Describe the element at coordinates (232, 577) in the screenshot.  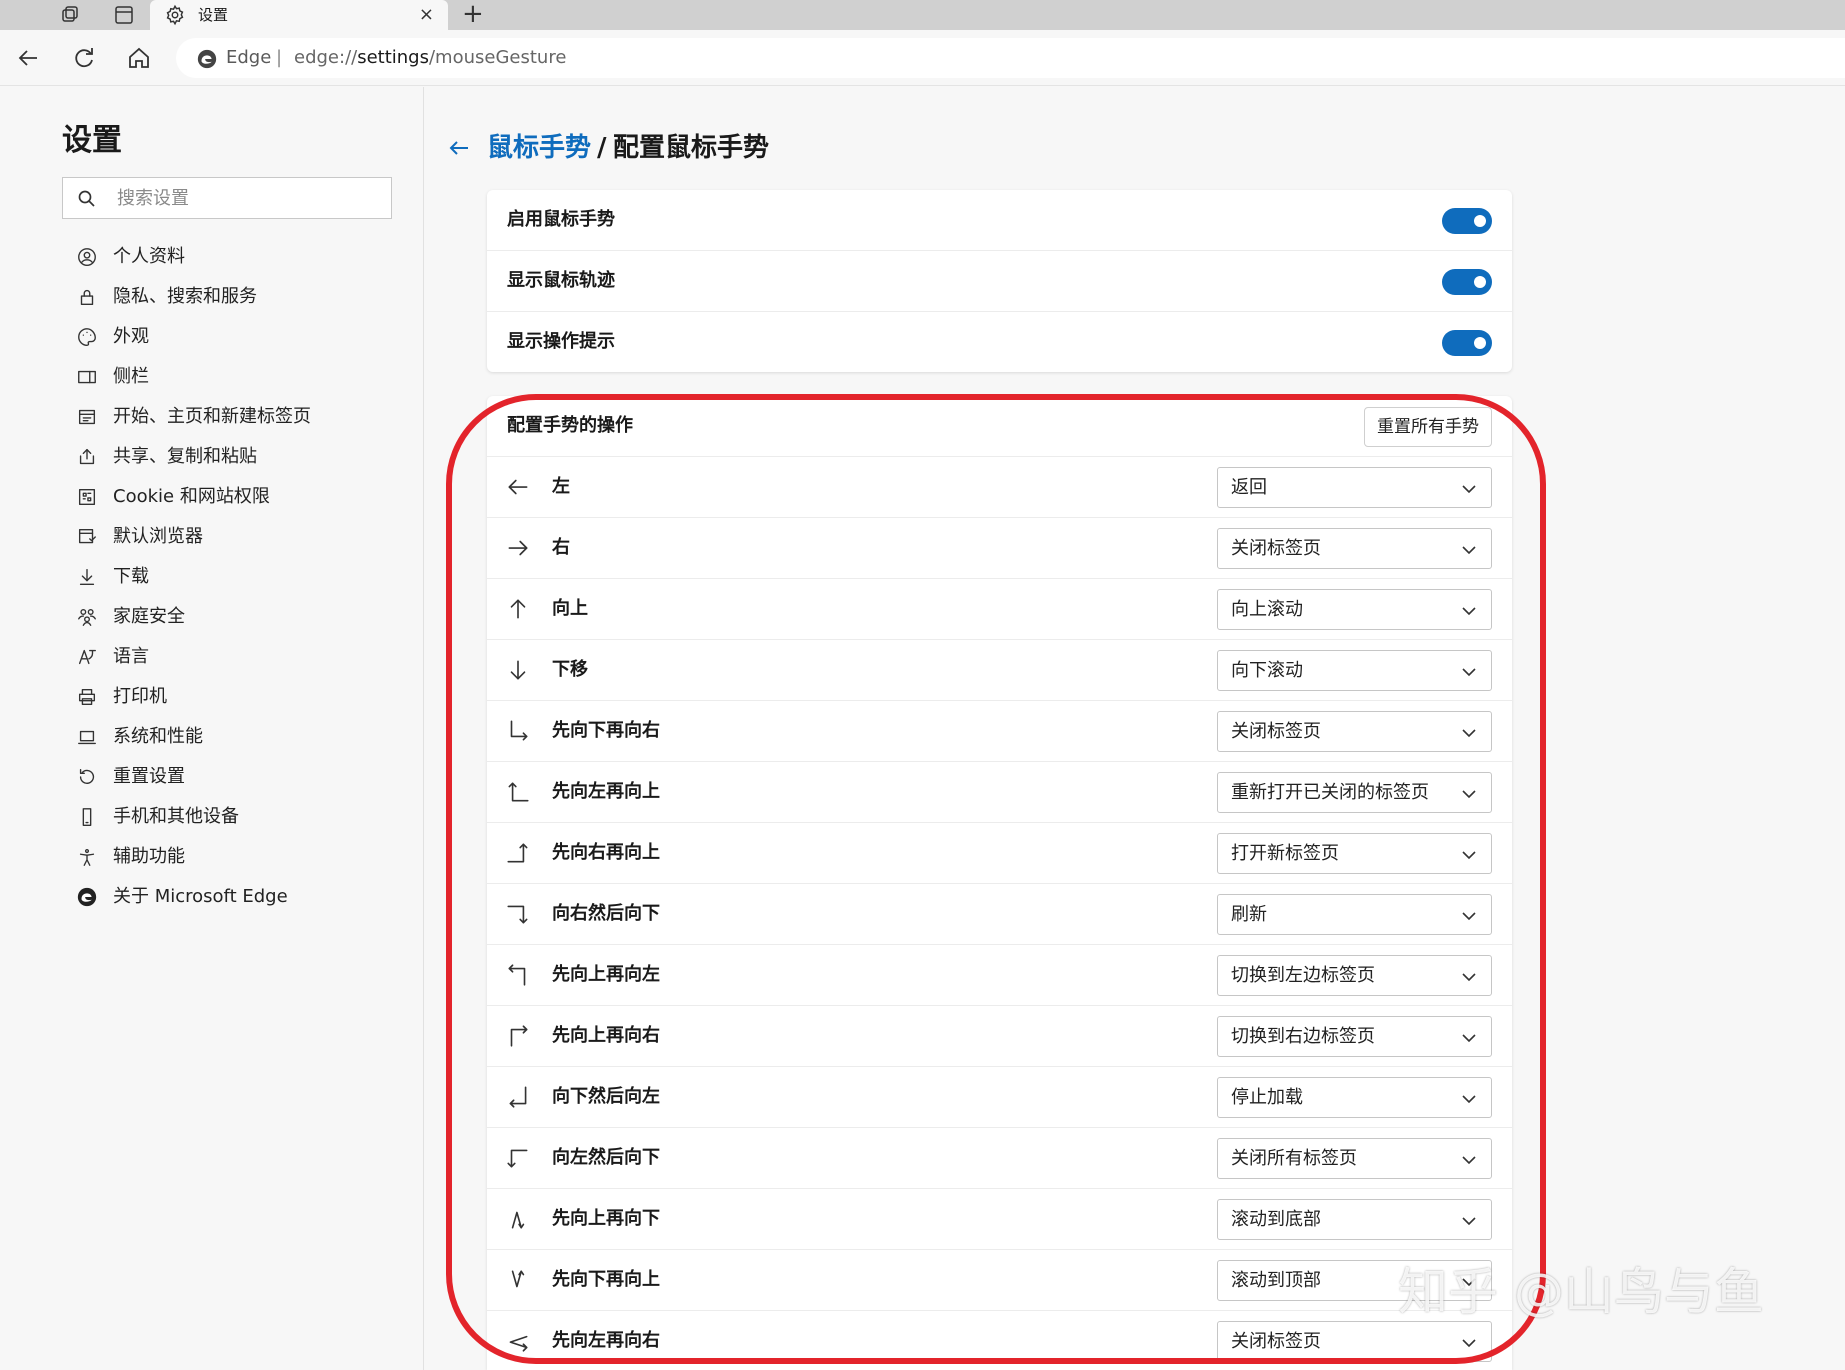
I see `sidebar-item-download: 下载` at that location.